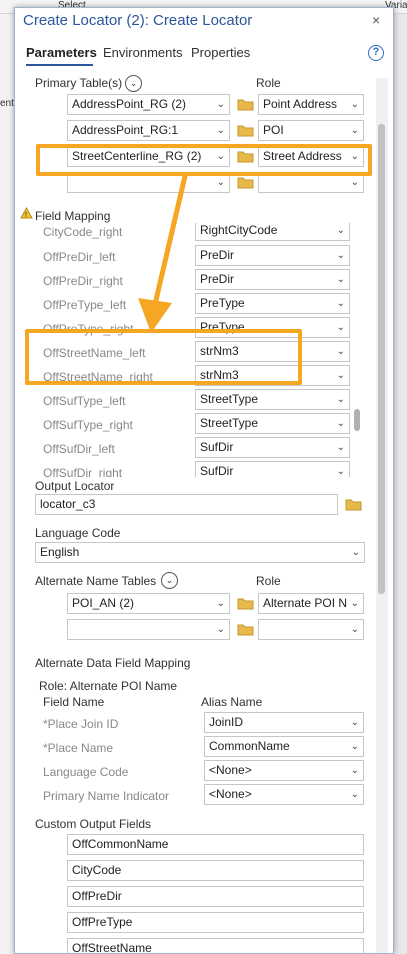  I want to click on alt-role-select: Alternate POI N ⌄, so click(311, 603).